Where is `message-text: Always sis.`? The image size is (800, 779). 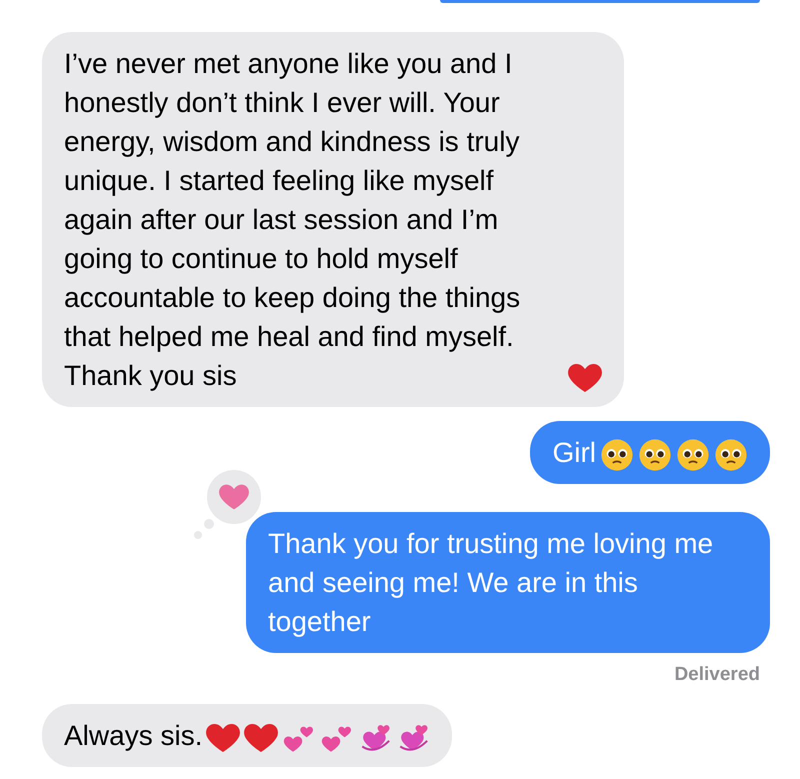 message-text: Always sis. is located at coordinates (133, 735).